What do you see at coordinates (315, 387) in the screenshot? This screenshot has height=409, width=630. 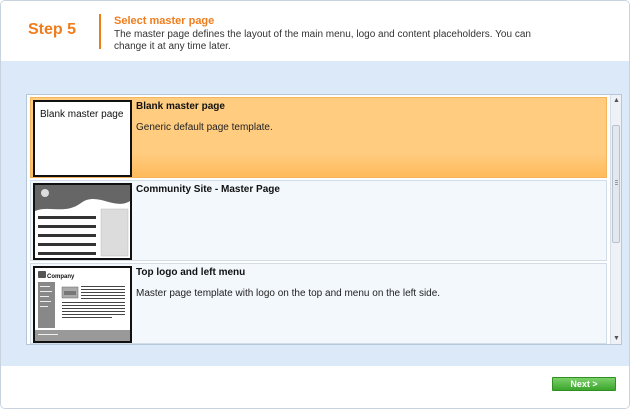 I see `wizard-footer: Next >` at bounding box center [315, 387].